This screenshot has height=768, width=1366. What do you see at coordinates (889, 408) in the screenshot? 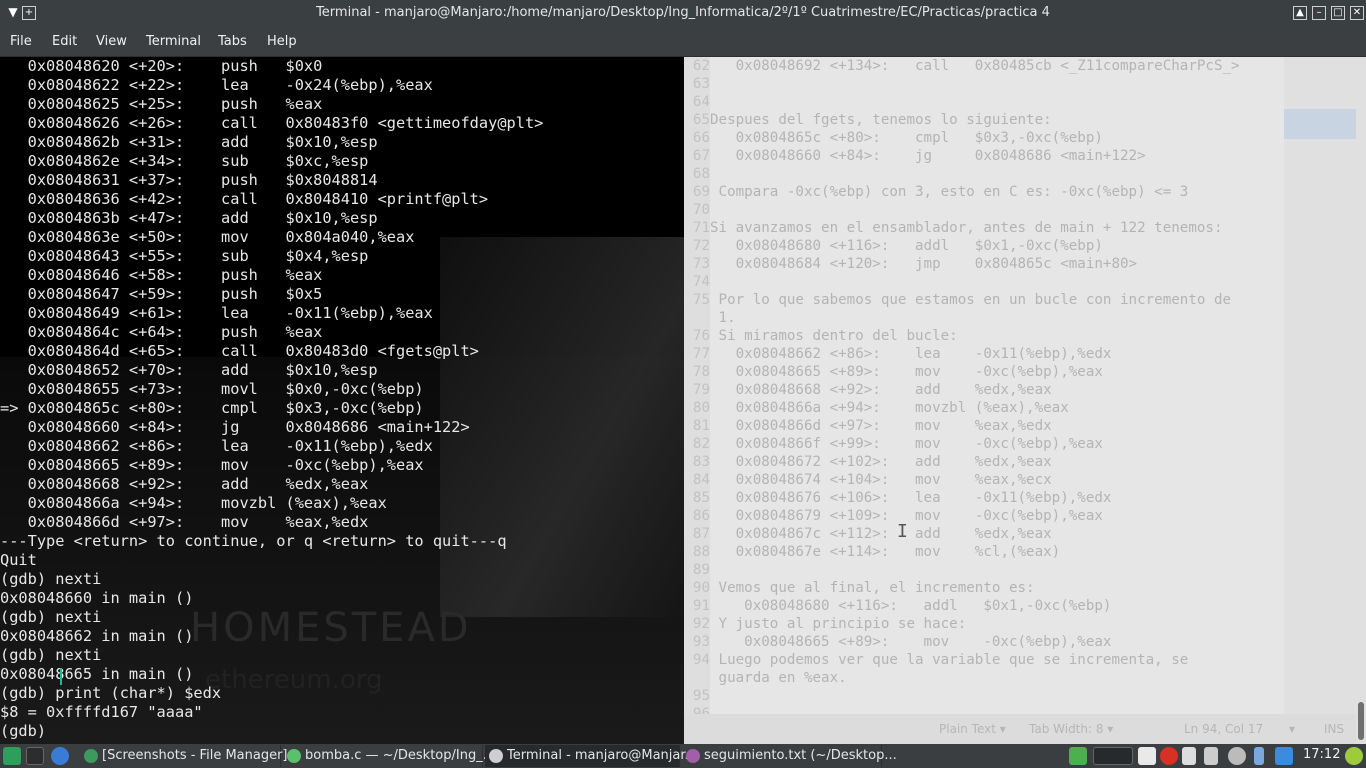
I see `line-text: 0x0804866a <+94>: movzbl (%eax),%eax` at bounding box center [889, 408].